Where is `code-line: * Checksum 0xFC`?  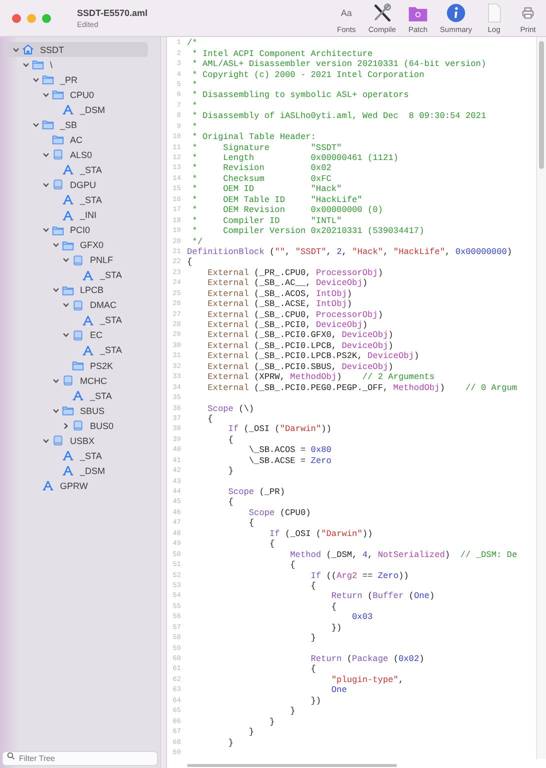 code-line: * Checksum 0xFC is located at coordinates (261, 179).